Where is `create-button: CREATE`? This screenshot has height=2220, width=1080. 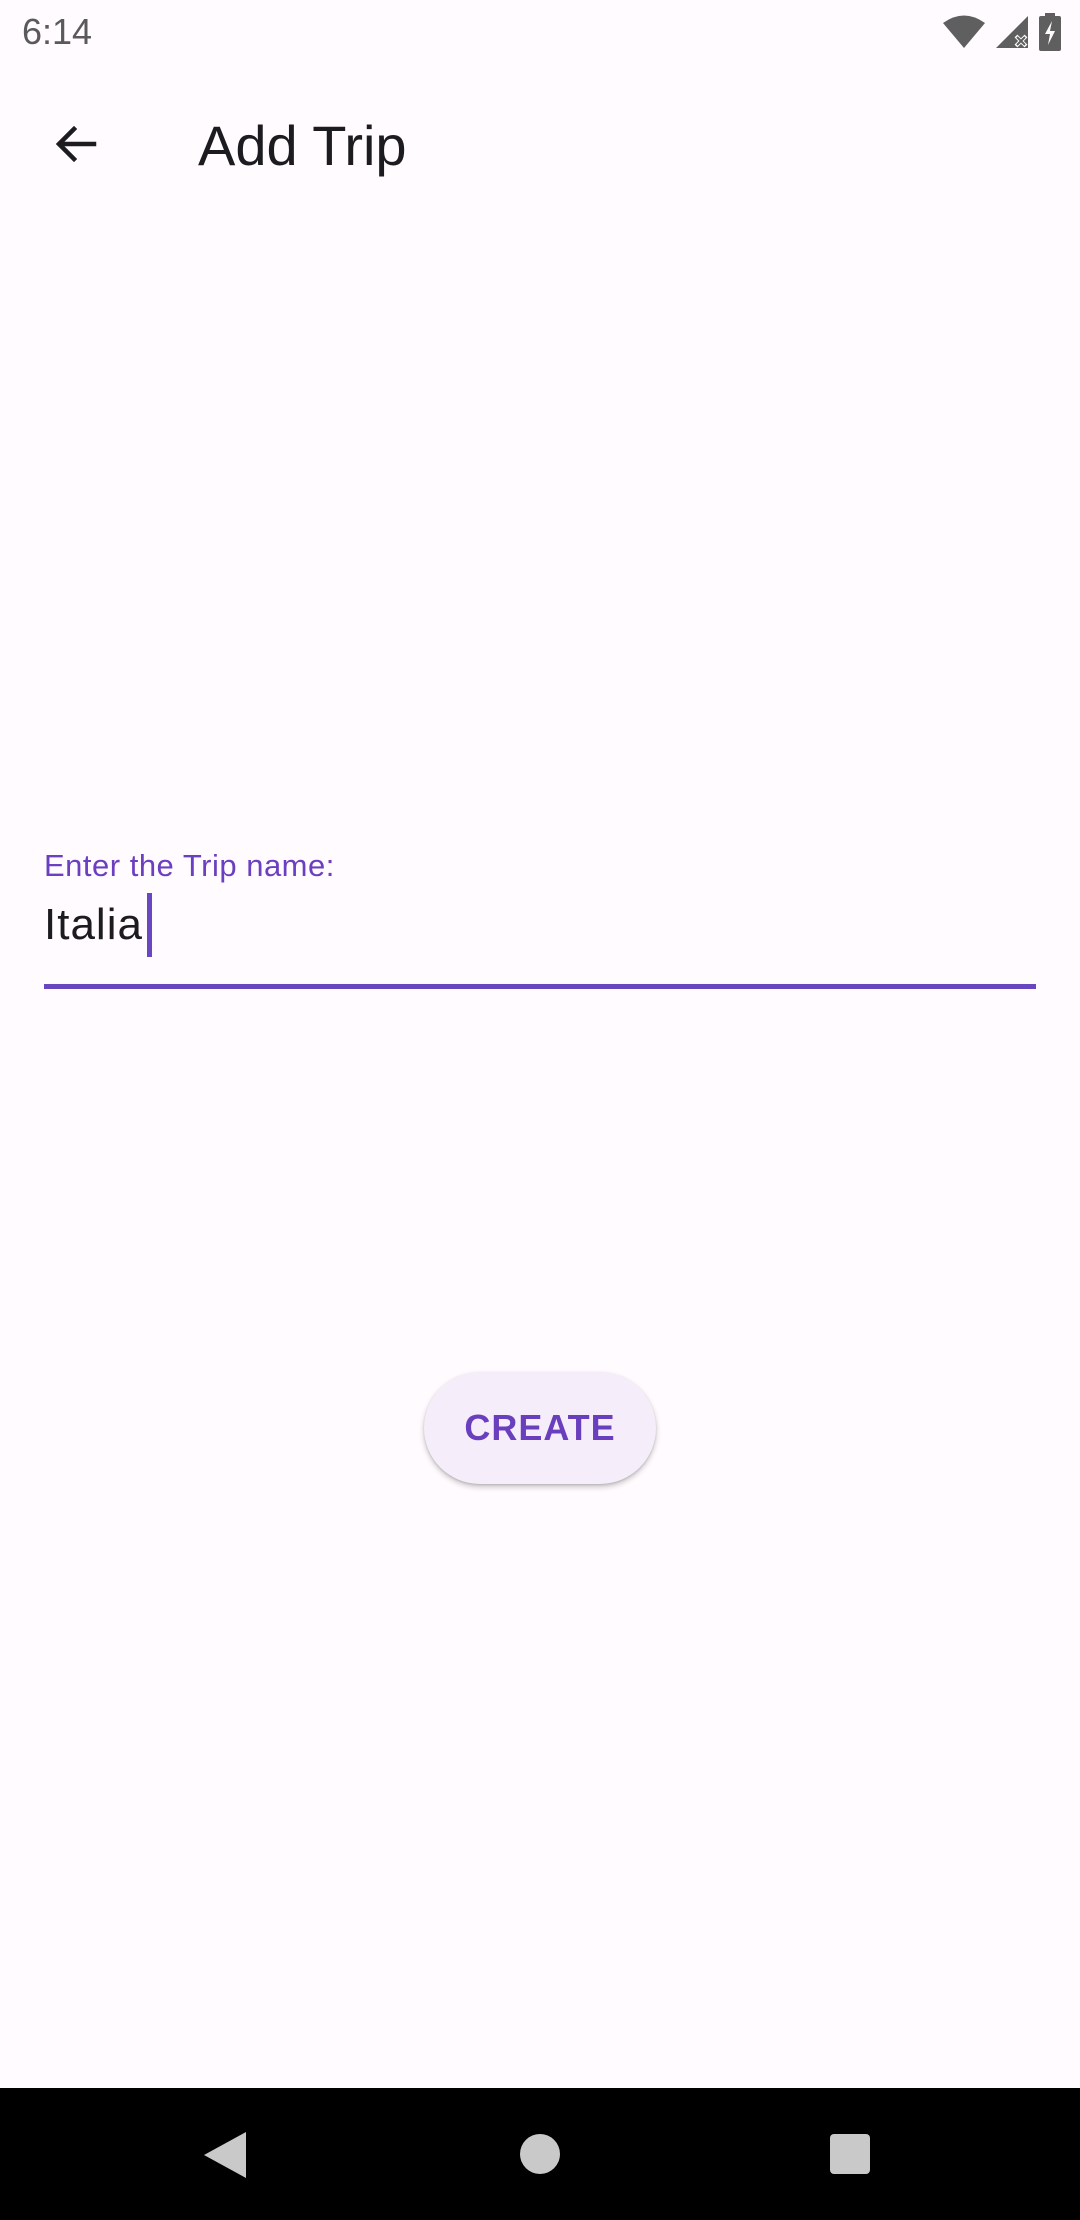 create-button: CREATE is located at coordinates (540, 1428).